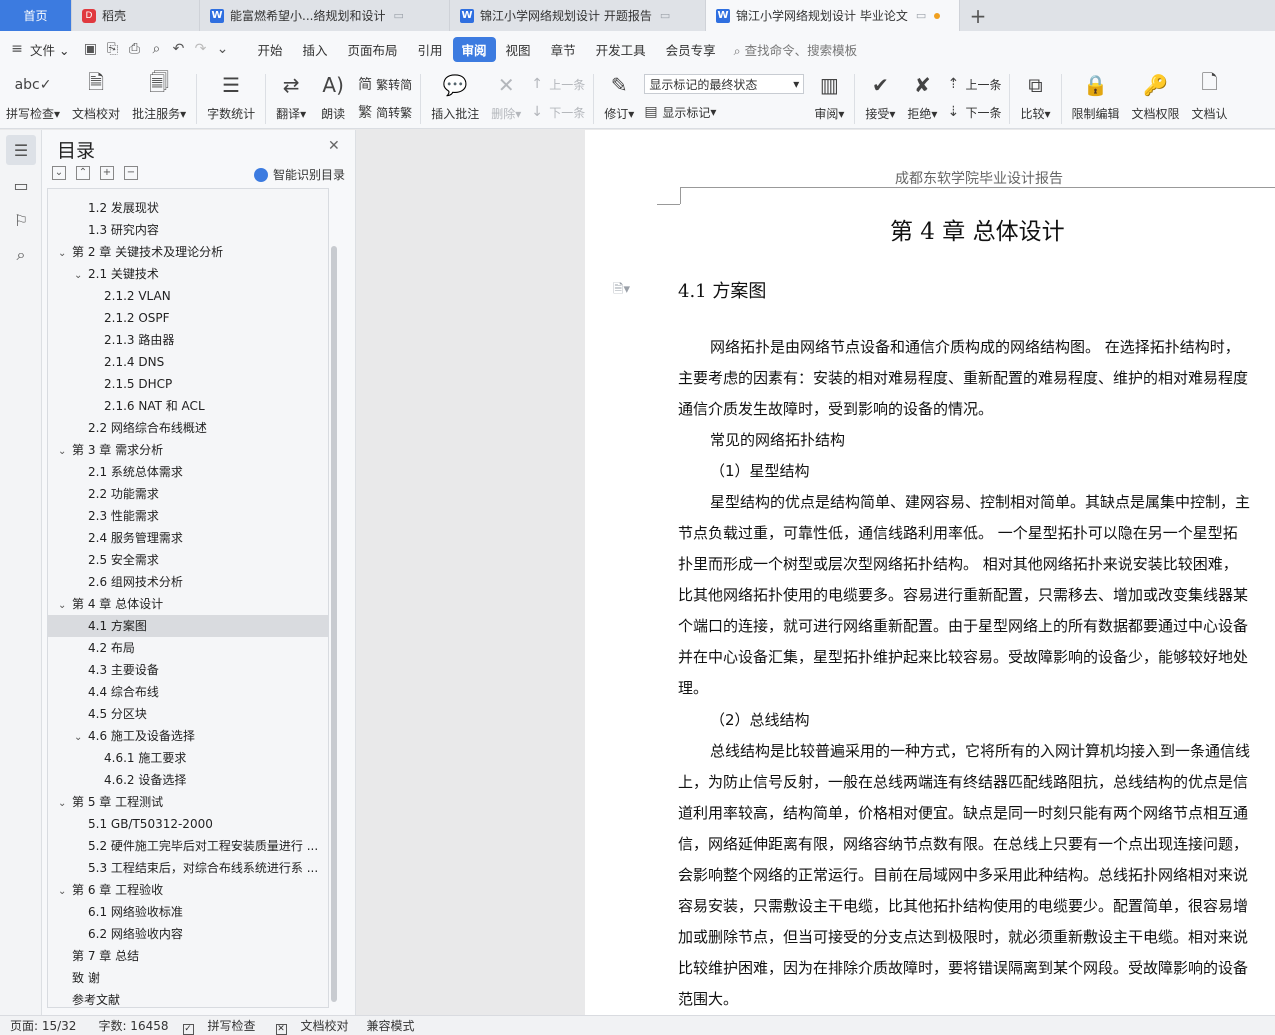 The width and height of the screenshot is (1275, 1035). I want to click on toc-item: 2.1.2 VLAN, so click(188, 296).